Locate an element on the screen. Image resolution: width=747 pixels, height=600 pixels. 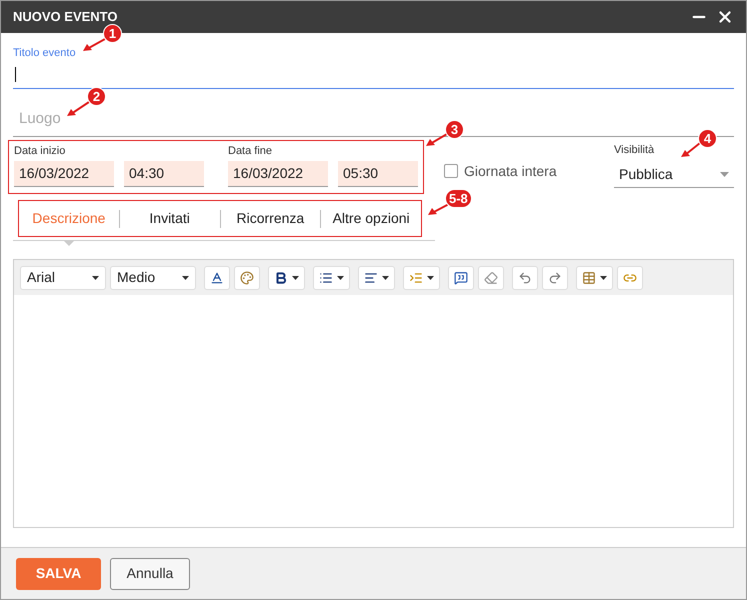
align-button is located at coordinates (376, 278).